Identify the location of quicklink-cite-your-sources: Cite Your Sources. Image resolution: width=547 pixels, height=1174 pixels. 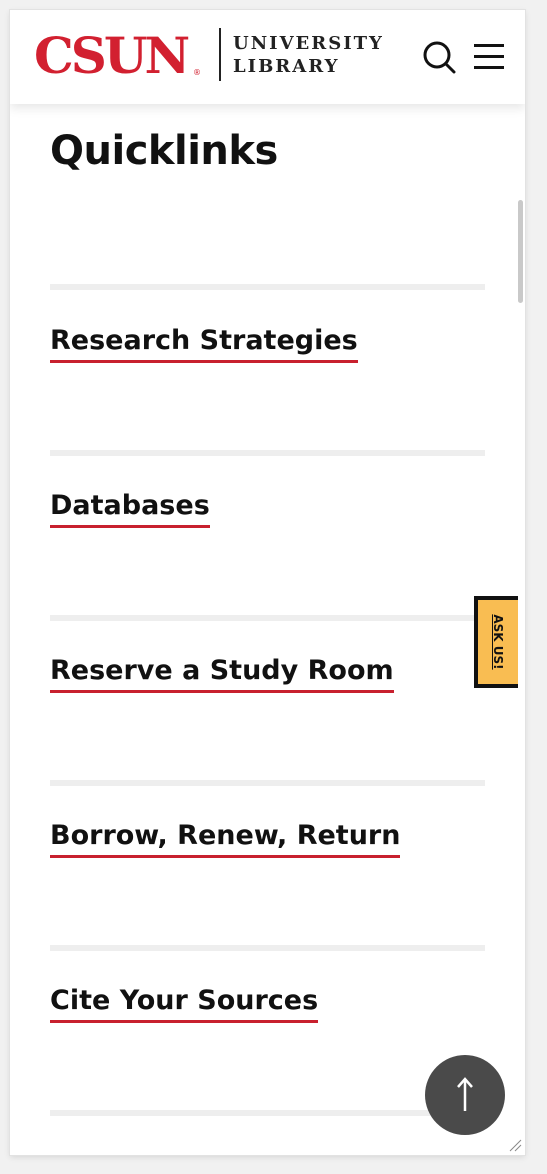
(184, 1003).